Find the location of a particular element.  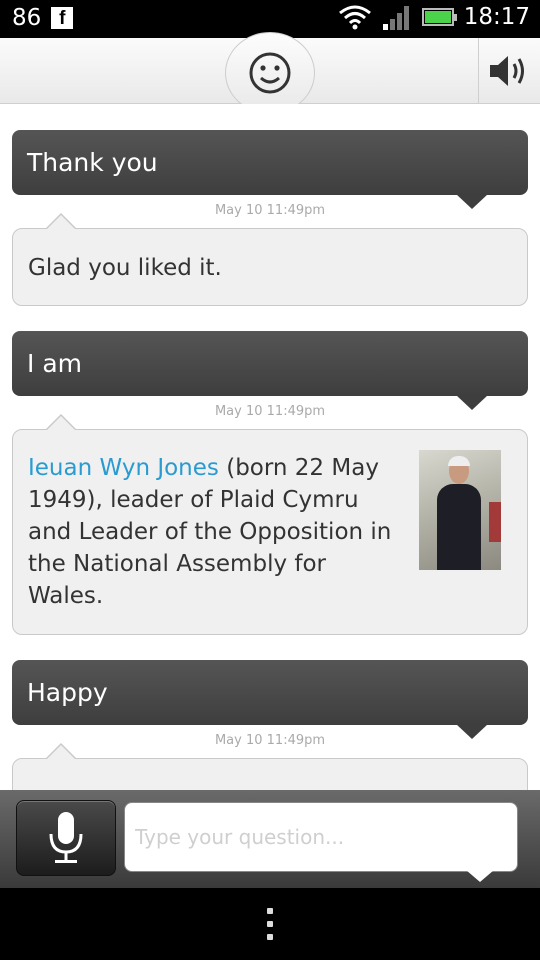

status-right: 18:17 is located at coordinates (434, 17).